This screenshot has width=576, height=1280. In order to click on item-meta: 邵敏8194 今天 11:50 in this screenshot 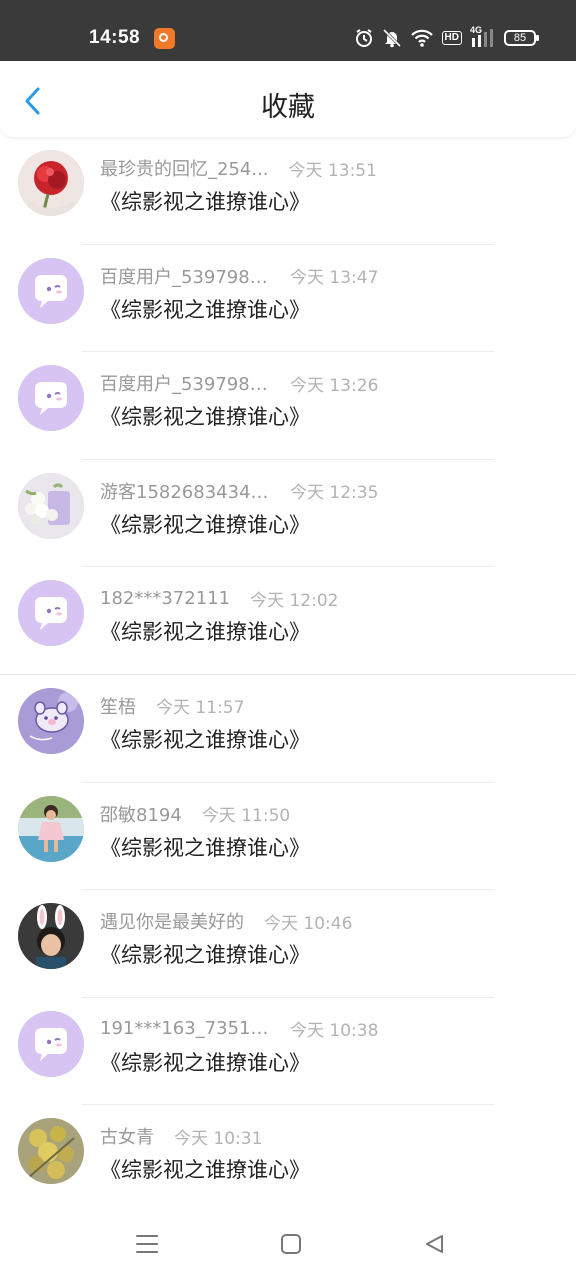, I will do `click(195, 814)`.